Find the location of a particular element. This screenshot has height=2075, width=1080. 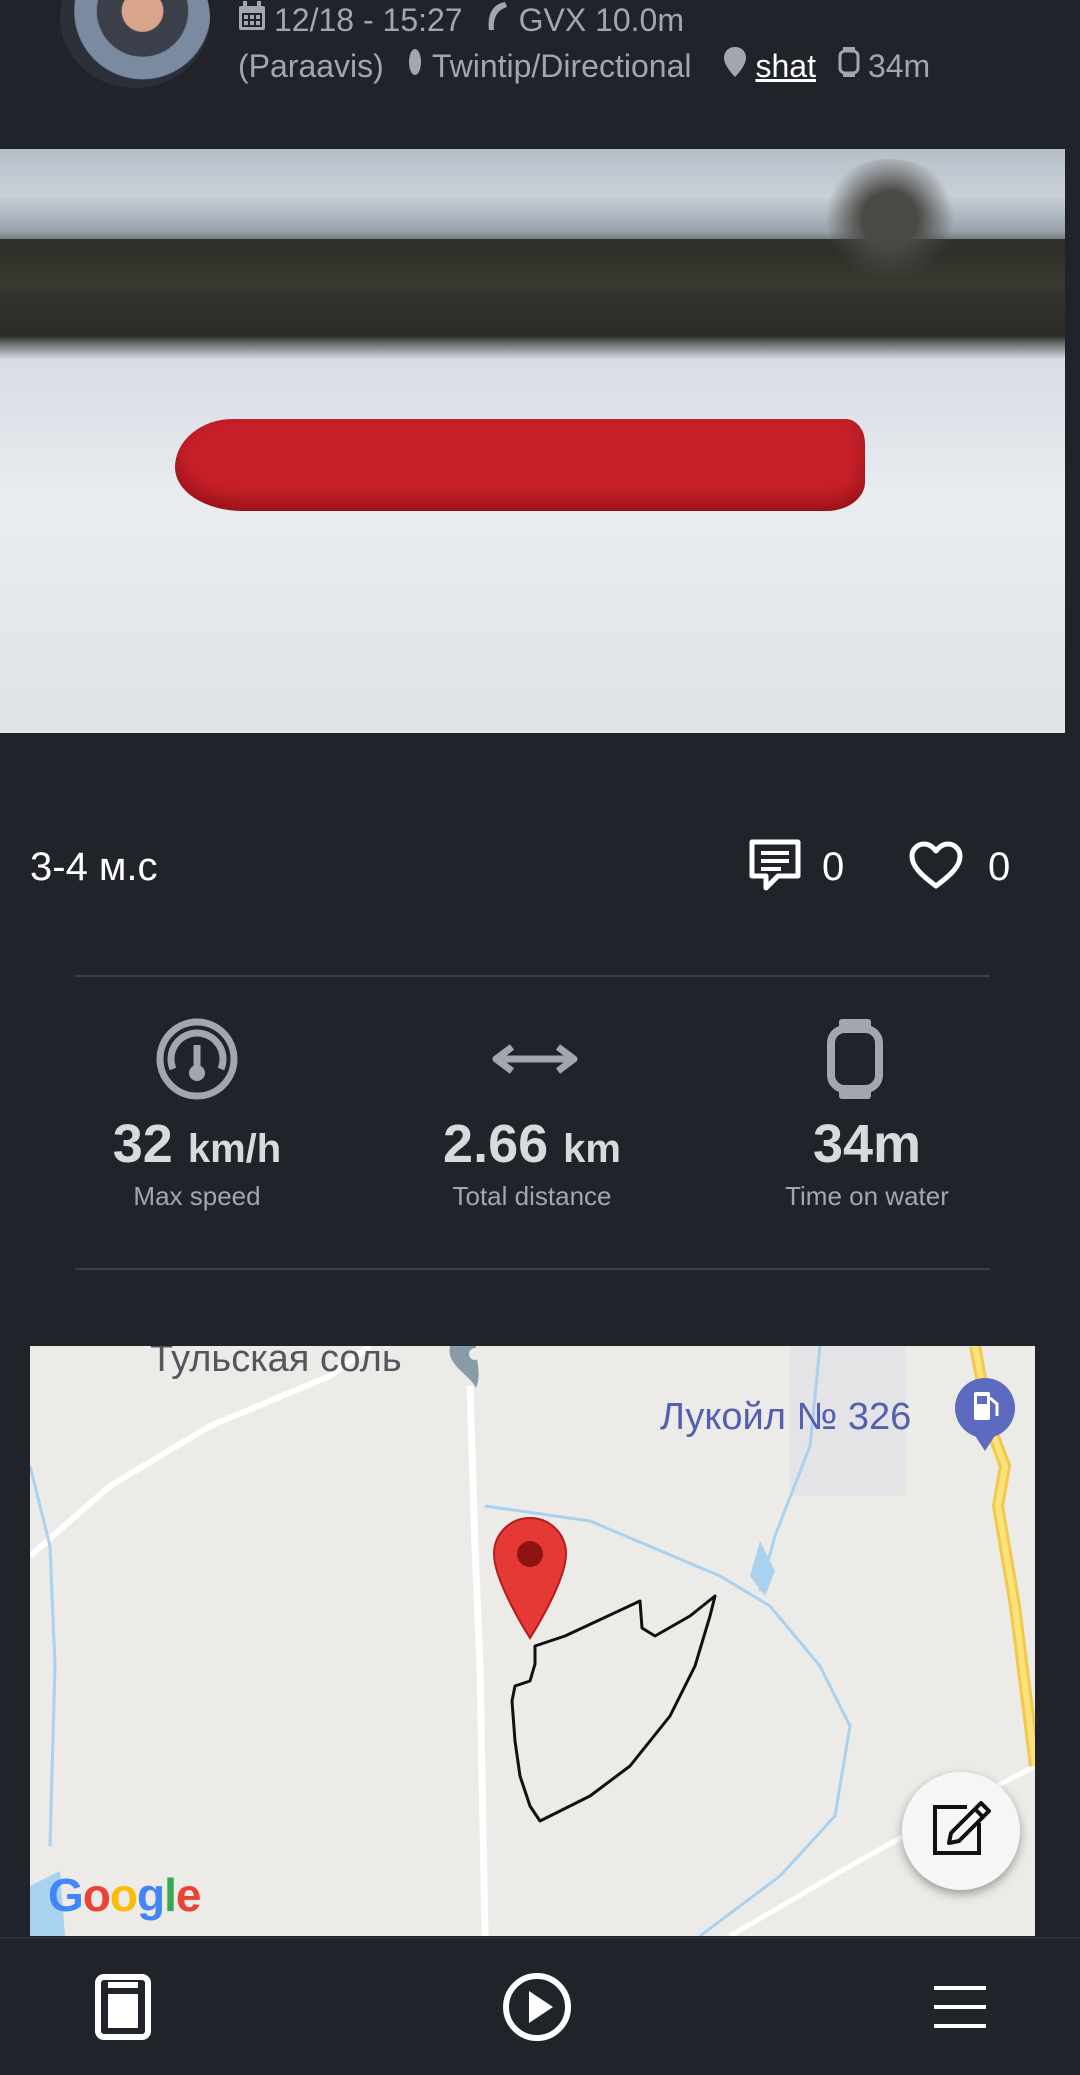

stat-max-speed: 32 km/h Max speed is located at coordinates (197, 1114).